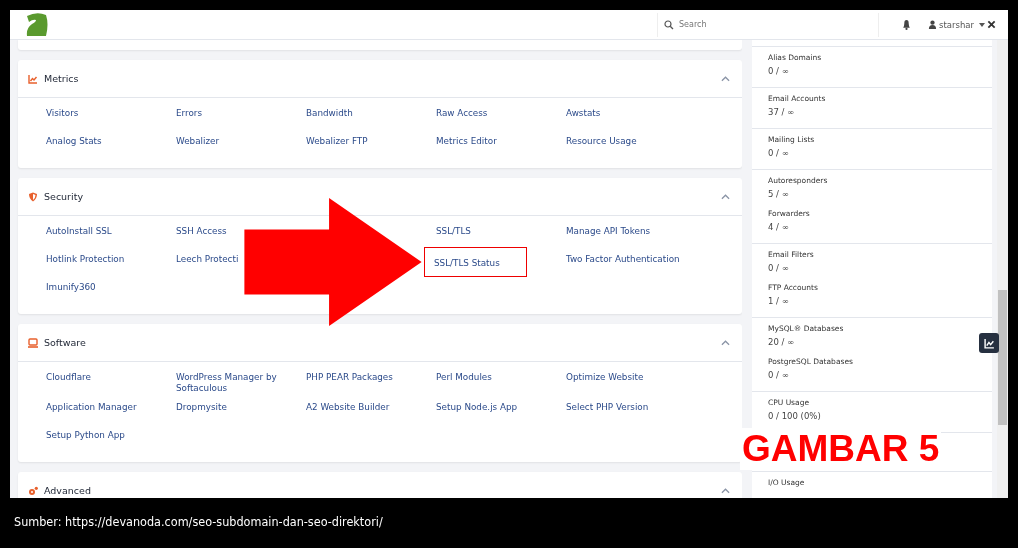 Image resolution: width=1018 pixels, height=548 pixels. I want to click on tool-link: Bandwidth, so click(329, 113).